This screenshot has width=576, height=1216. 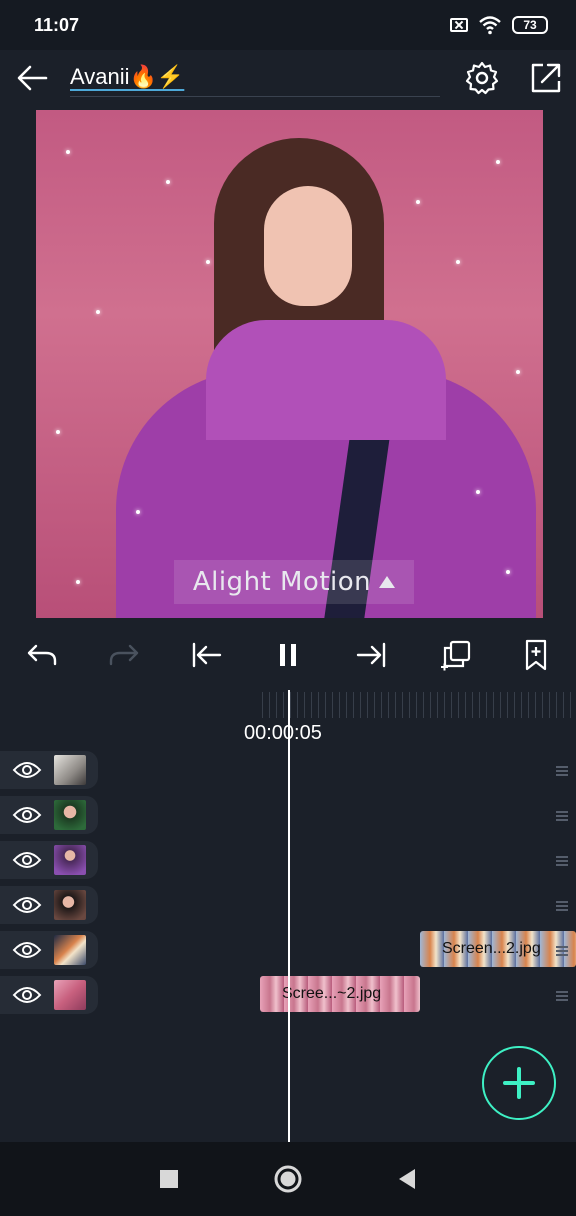 I want to click on back-button, so click(x=34, y=78).